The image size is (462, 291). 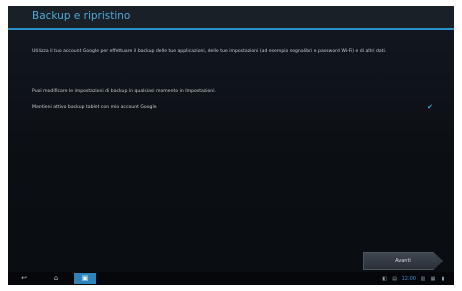 I want to click on recent-apps-icon: ▣, so click(x=85, y=278).